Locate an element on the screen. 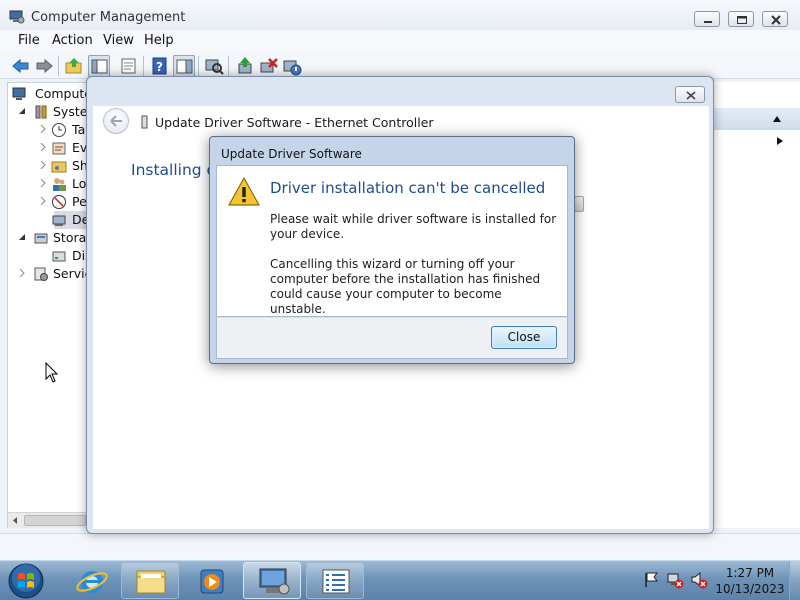  wizard-close-button is located at coordinates (690, 94).